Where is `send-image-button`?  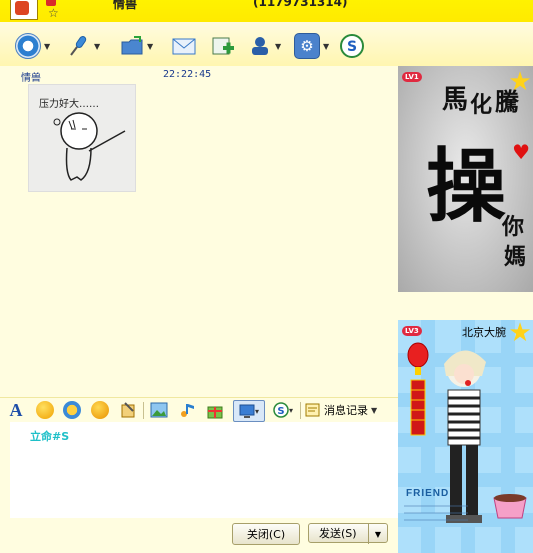
send-image-button is located at coordinates (159, 410).